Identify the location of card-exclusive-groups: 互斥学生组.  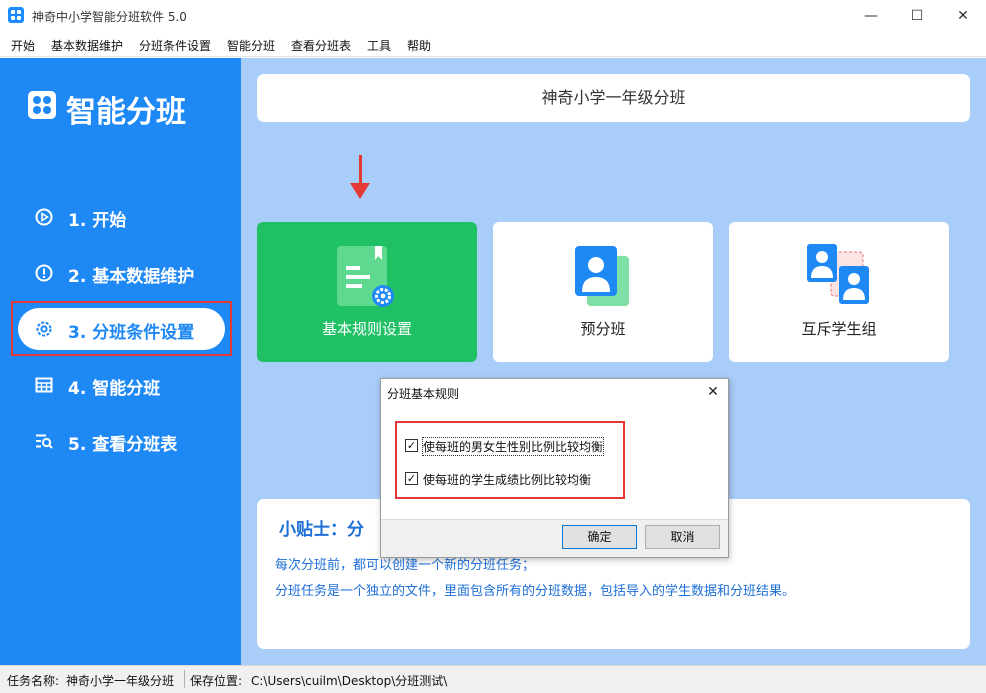
(839, 292).